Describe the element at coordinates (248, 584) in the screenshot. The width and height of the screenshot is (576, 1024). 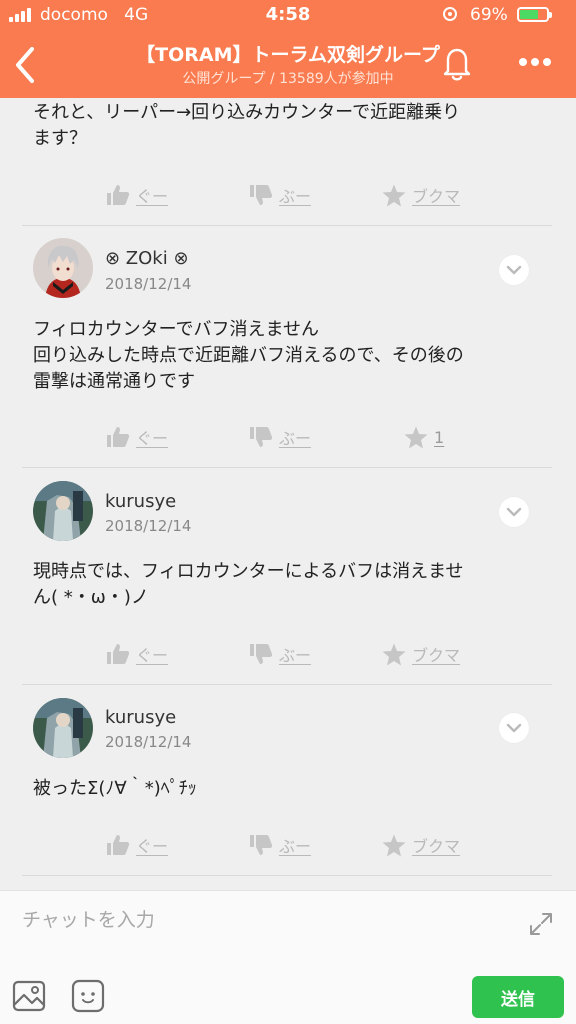
I see `post-text: 現時点では、フィロカウンターによるバフは消えませ ん( *・ω・)ノ` at that location.